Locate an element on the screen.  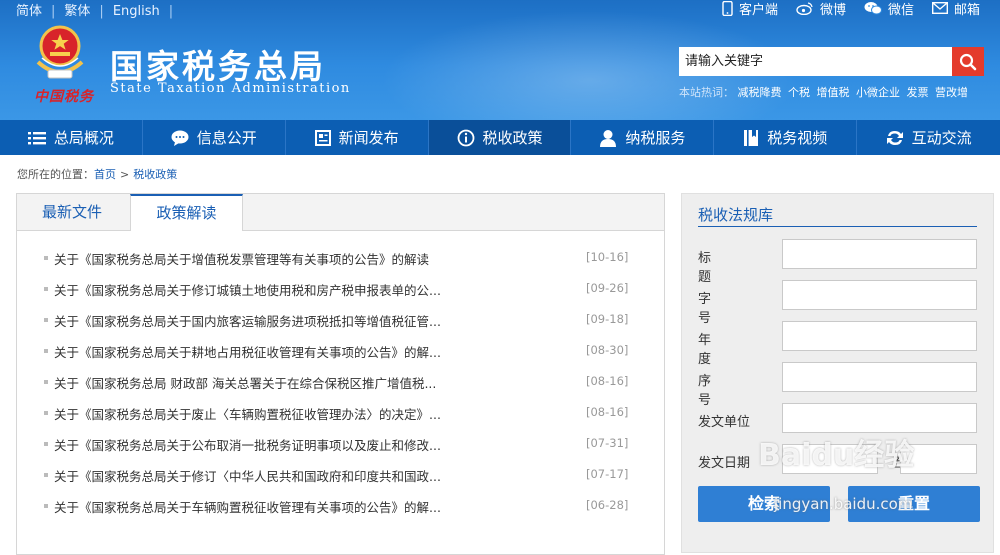
menu-icon is located at coordinates (36, 137).